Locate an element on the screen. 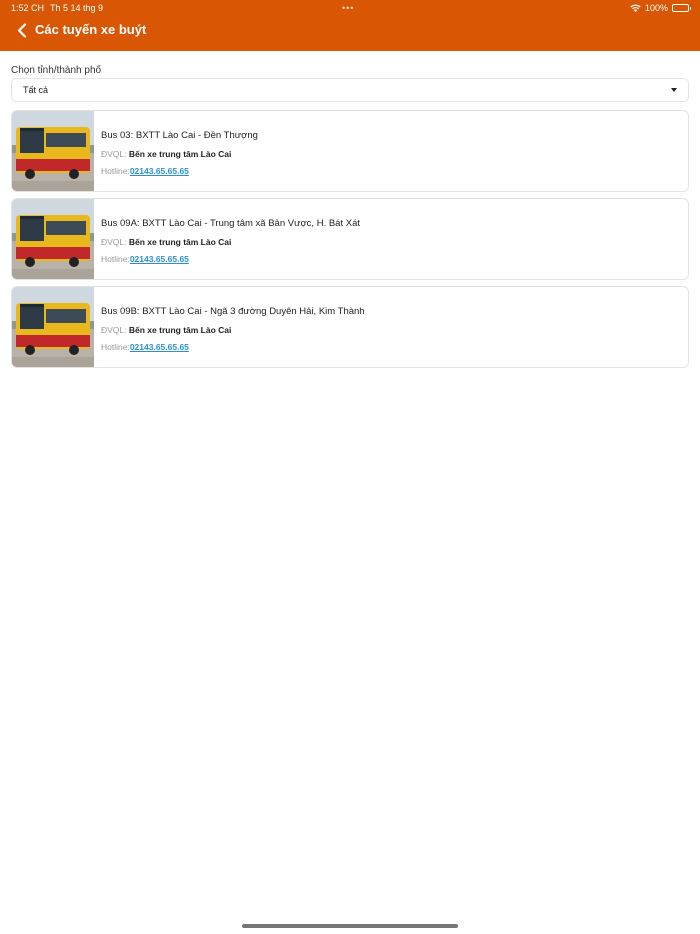  province-select-value: Tất cả is located at coordinates (36, 90).